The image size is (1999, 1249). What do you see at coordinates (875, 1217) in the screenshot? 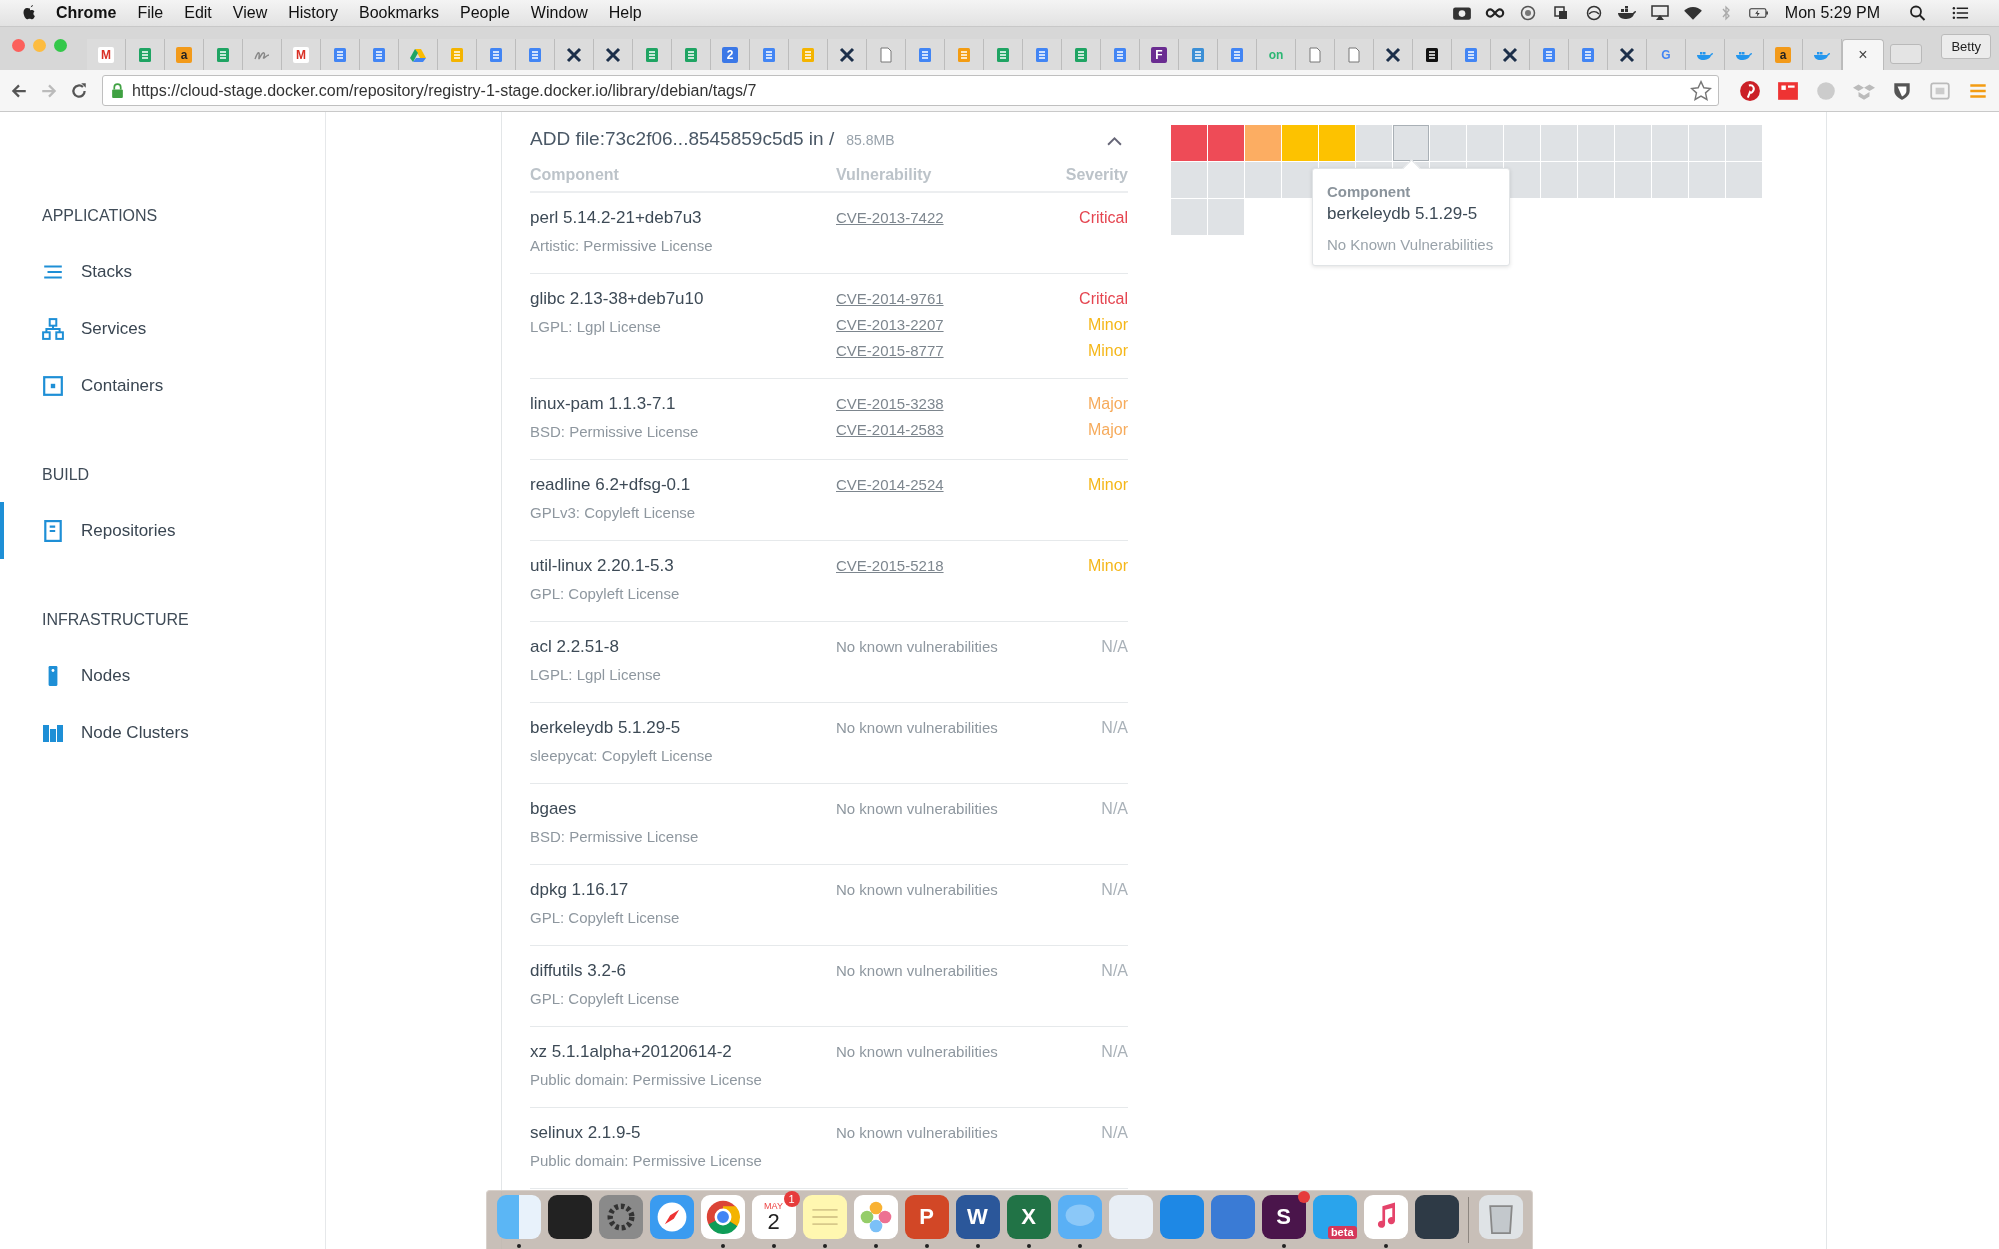
I see `flower-icon` at bounding box center [875, 1217].